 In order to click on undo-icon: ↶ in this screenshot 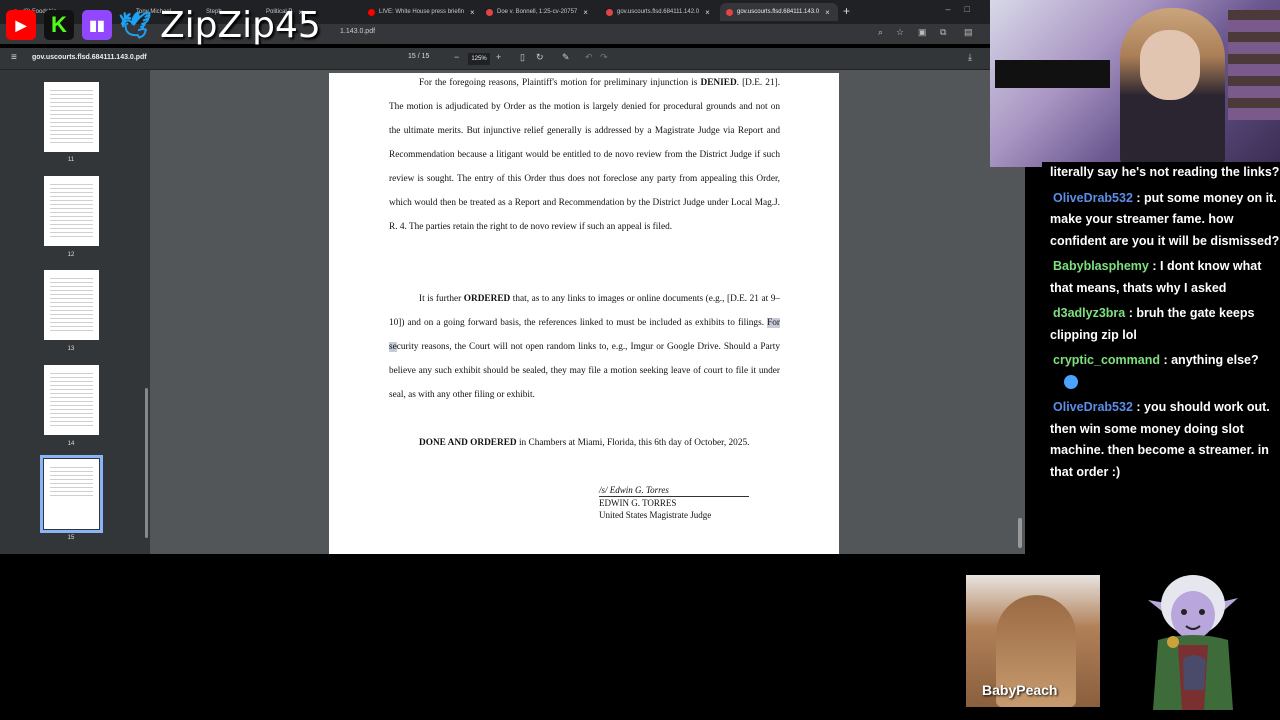, I will do `click(589, 57)`.